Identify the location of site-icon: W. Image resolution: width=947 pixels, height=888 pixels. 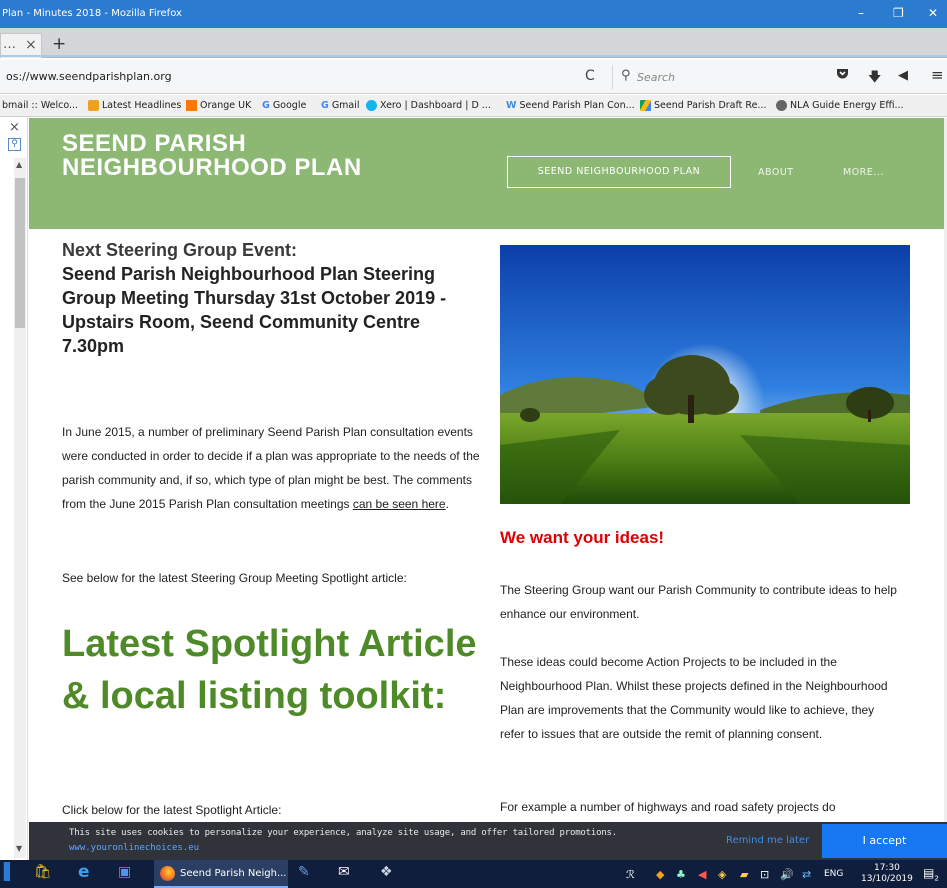
(511, 105).